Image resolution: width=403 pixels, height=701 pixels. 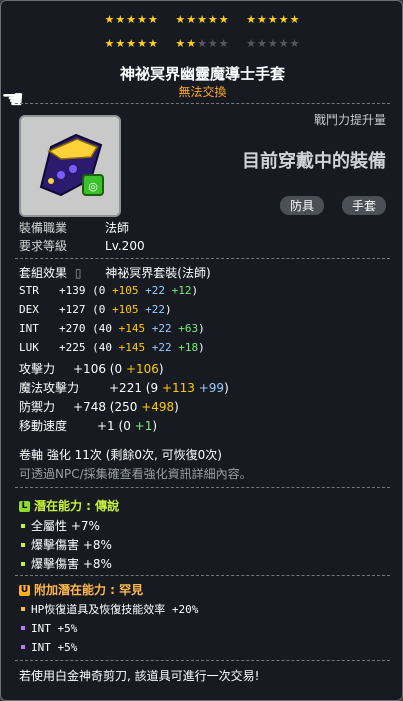 What do you see at coordinates (88, 426) in the screenshot?
I see `stat-row-speed: 移動速度 +1 (0 +1)` at bounding box center [88, 426].